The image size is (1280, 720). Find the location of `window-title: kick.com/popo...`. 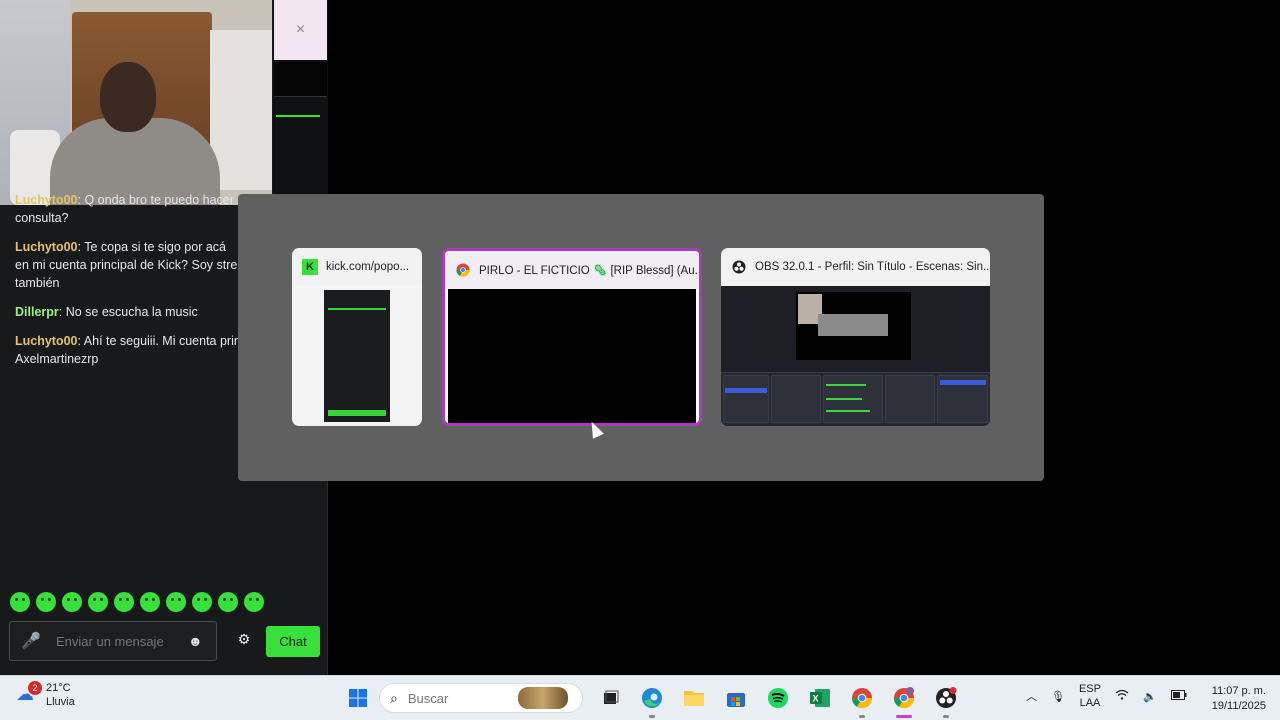

window-title: kick.com/popo... is located at coordinates (368, 267).